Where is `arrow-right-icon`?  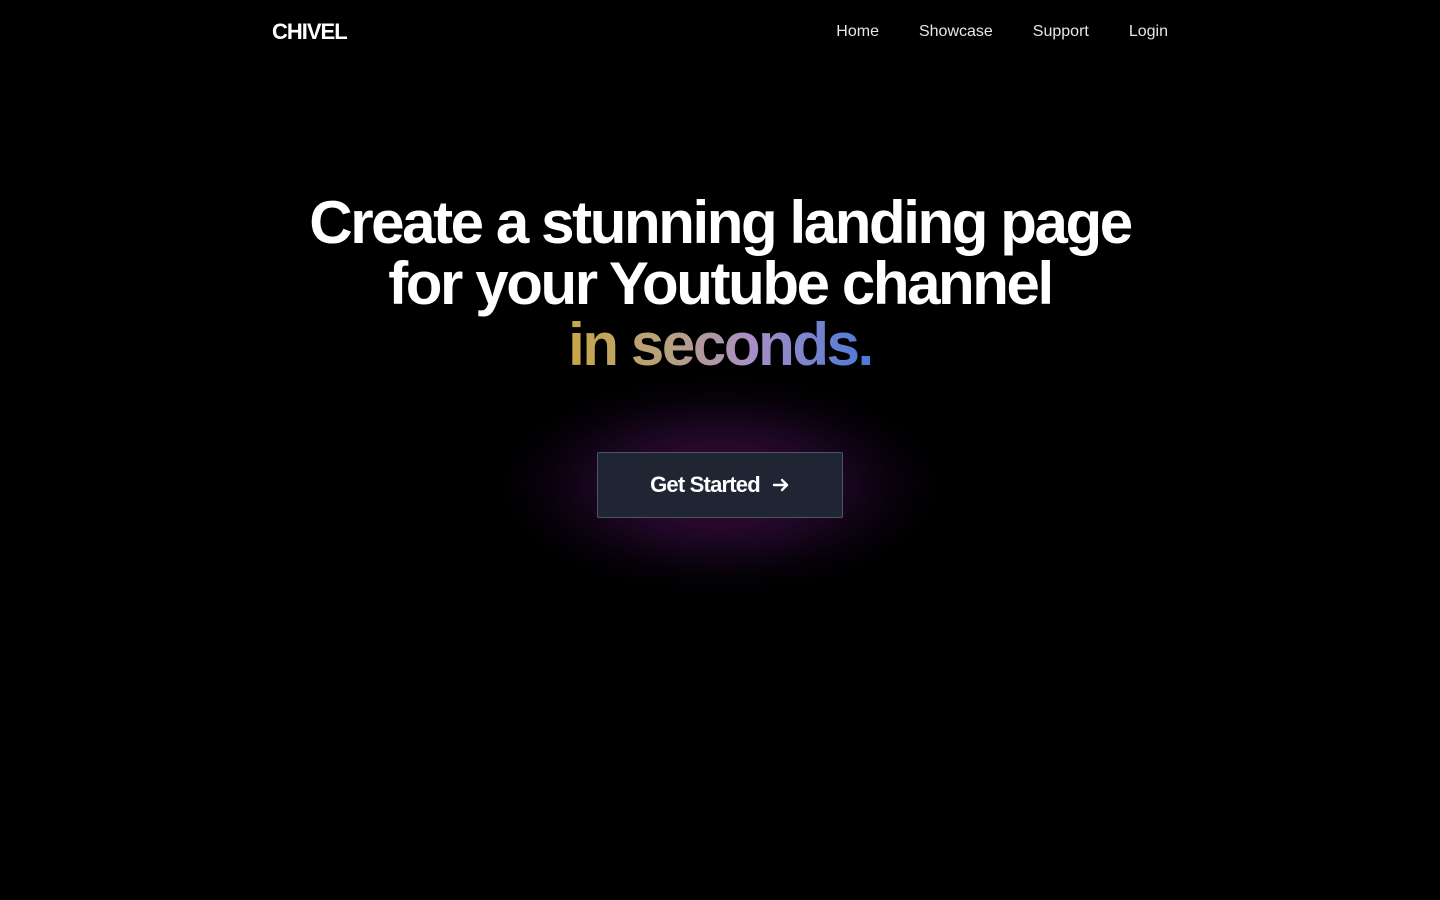 arrow-right-icon is located at coordinates (781, 485).